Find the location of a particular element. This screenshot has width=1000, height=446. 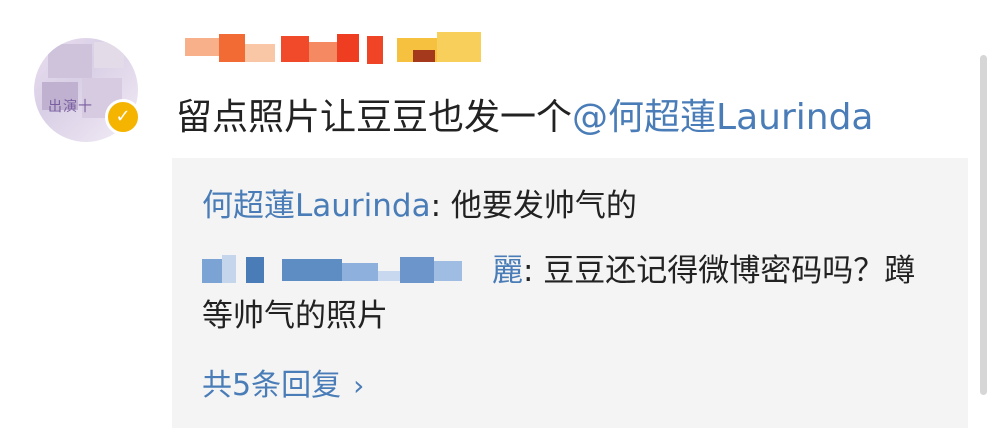

reply-item: 麗: 豆豆还记得微博密码吗？蹲等帅气的照片 is located at coordinates (572, 294).